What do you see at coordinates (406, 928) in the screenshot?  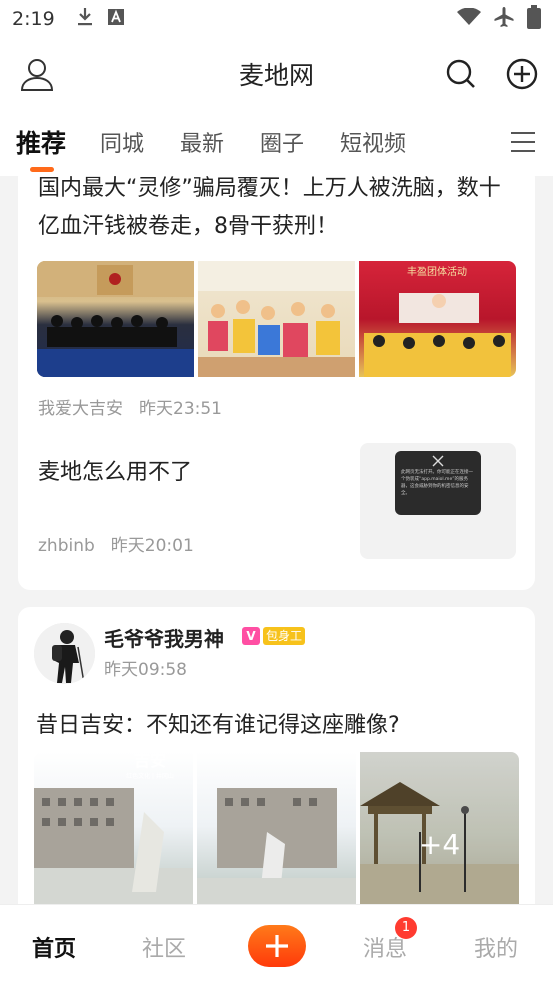 I see `message-badge: 1` at bounding box center [406, 928].